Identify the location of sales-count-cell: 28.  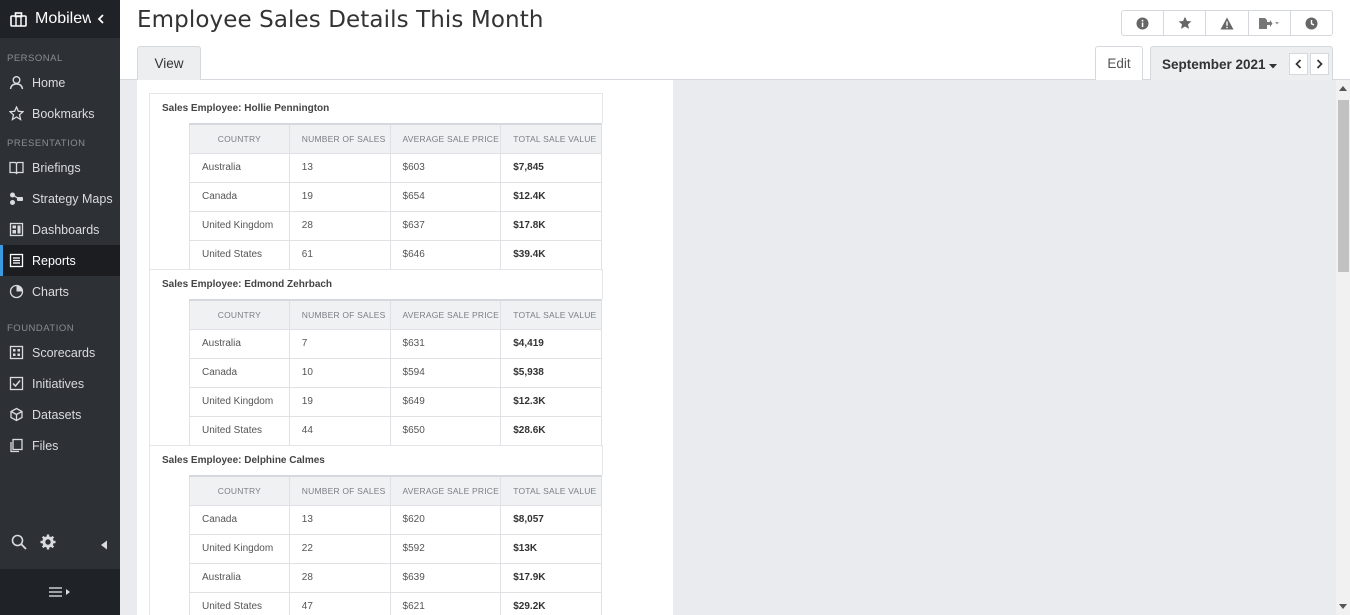
(339, 577).